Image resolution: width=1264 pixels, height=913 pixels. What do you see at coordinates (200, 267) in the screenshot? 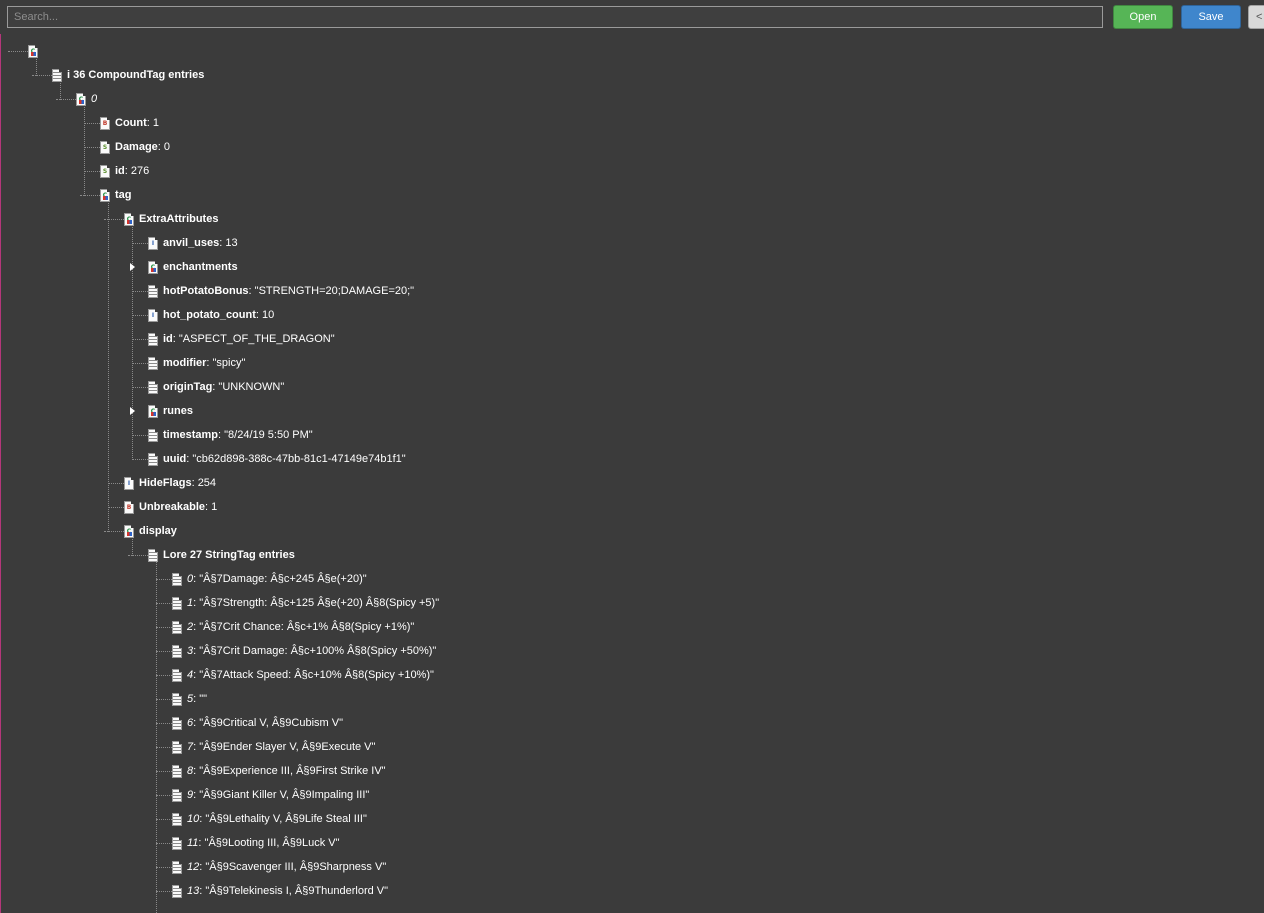
I see `node-key: enchantments` at bounding box center [200, 267].